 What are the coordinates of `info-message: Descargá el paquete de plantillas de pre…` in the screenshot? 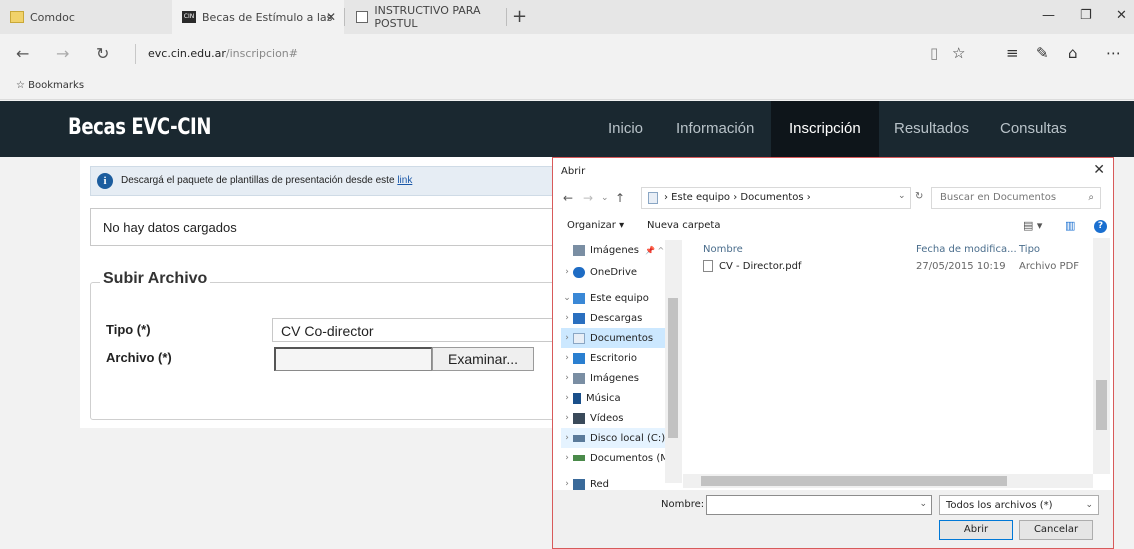 It's located at (259, 180).